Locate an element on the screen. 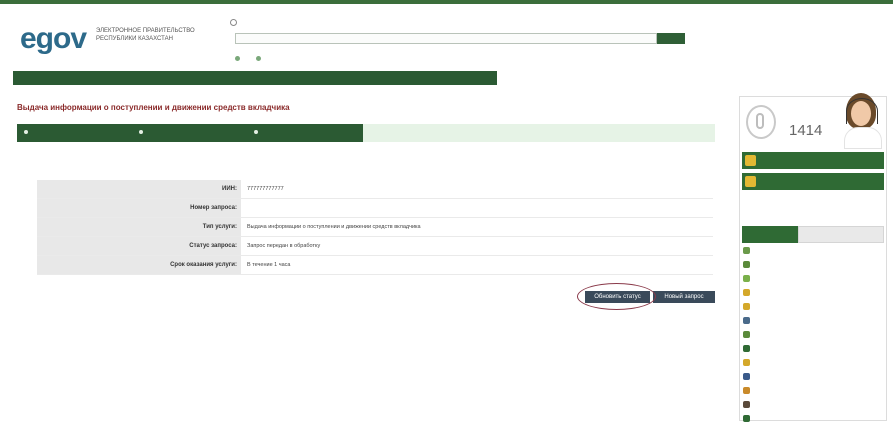 The image size is (893, 429). top-accent-line is located at coordinates (446, 2).